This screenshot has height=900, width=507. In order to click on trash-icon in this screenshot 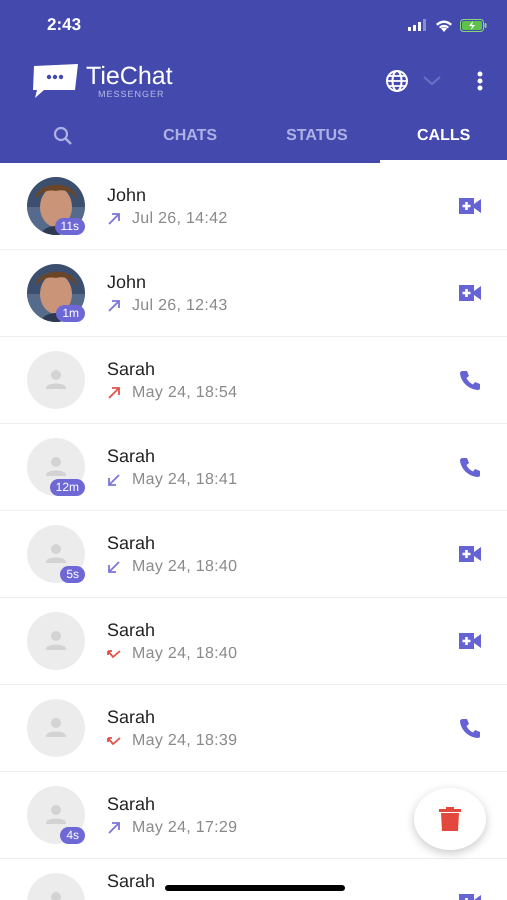, I will do `click(450, 819)`.